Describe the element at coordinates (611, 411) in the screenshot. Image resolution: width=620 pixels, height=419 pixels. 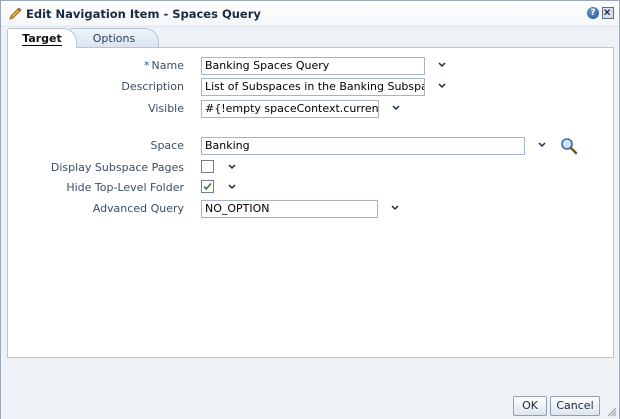
I see `resize-grip-icon` at that location.